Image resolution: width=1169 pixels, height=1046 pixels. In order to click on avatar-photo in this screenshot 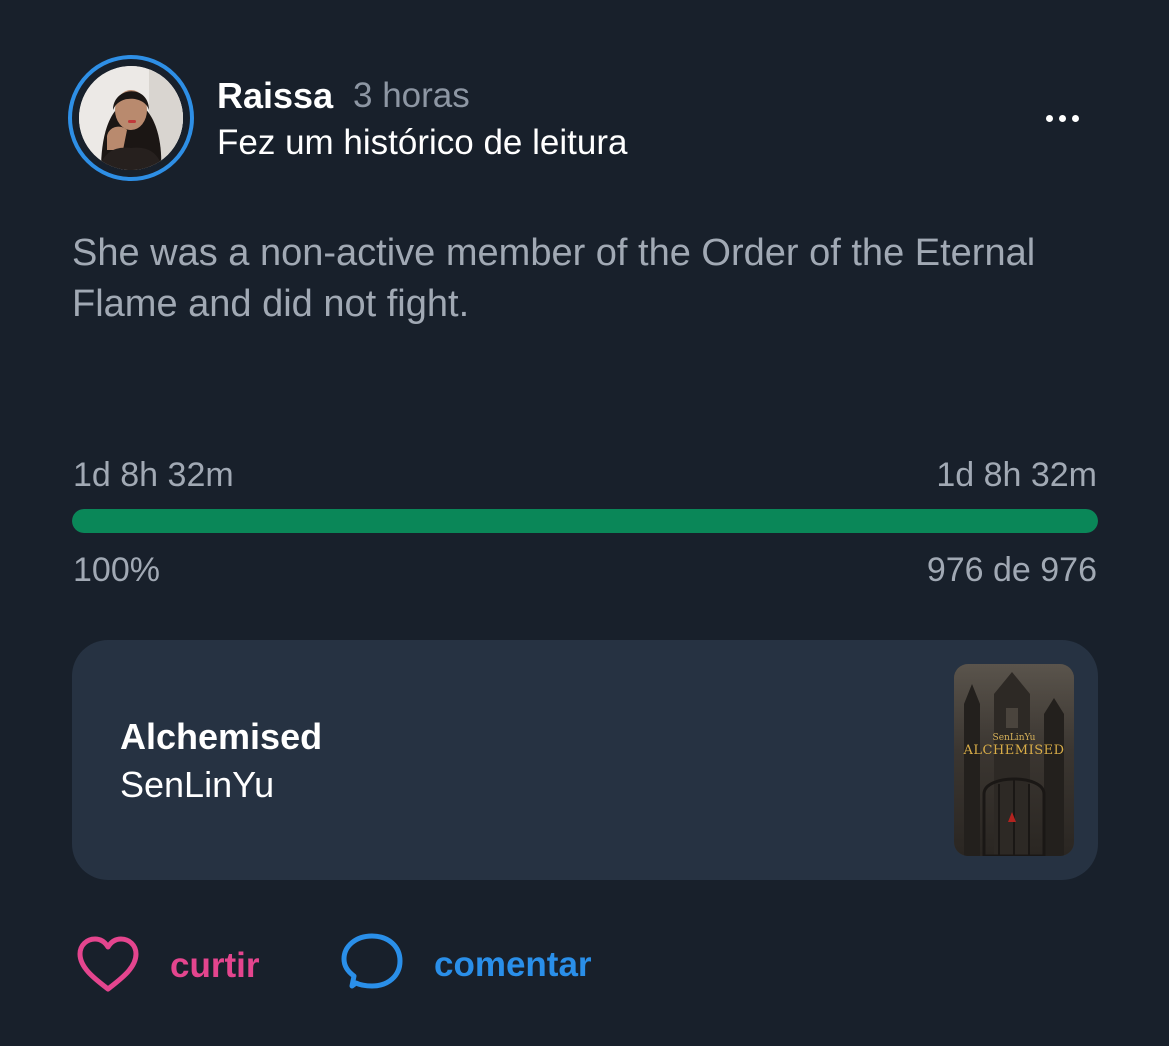, I will do `click(131, 118)`.